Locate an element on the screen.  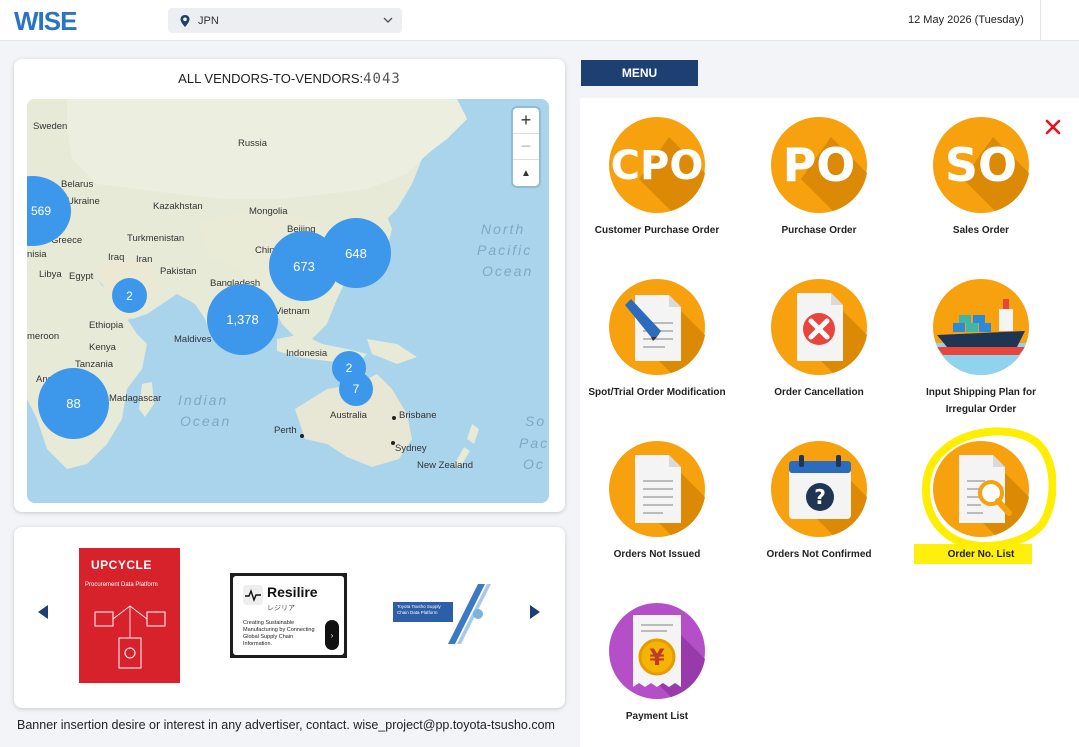
map-label: Kenya is located at coordinates (102, 347).